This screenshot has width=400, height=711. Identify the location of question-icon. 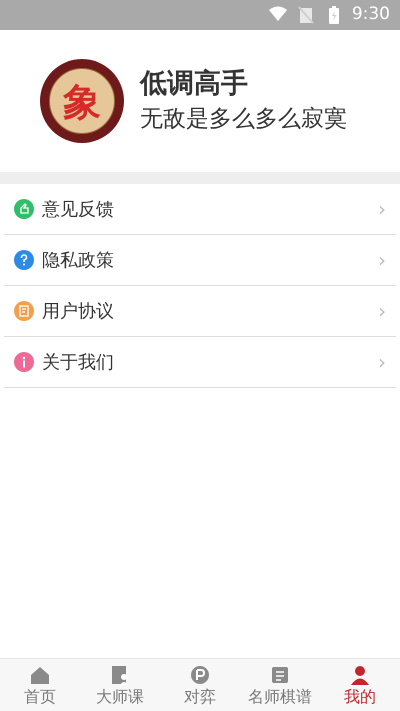
(24, 260).